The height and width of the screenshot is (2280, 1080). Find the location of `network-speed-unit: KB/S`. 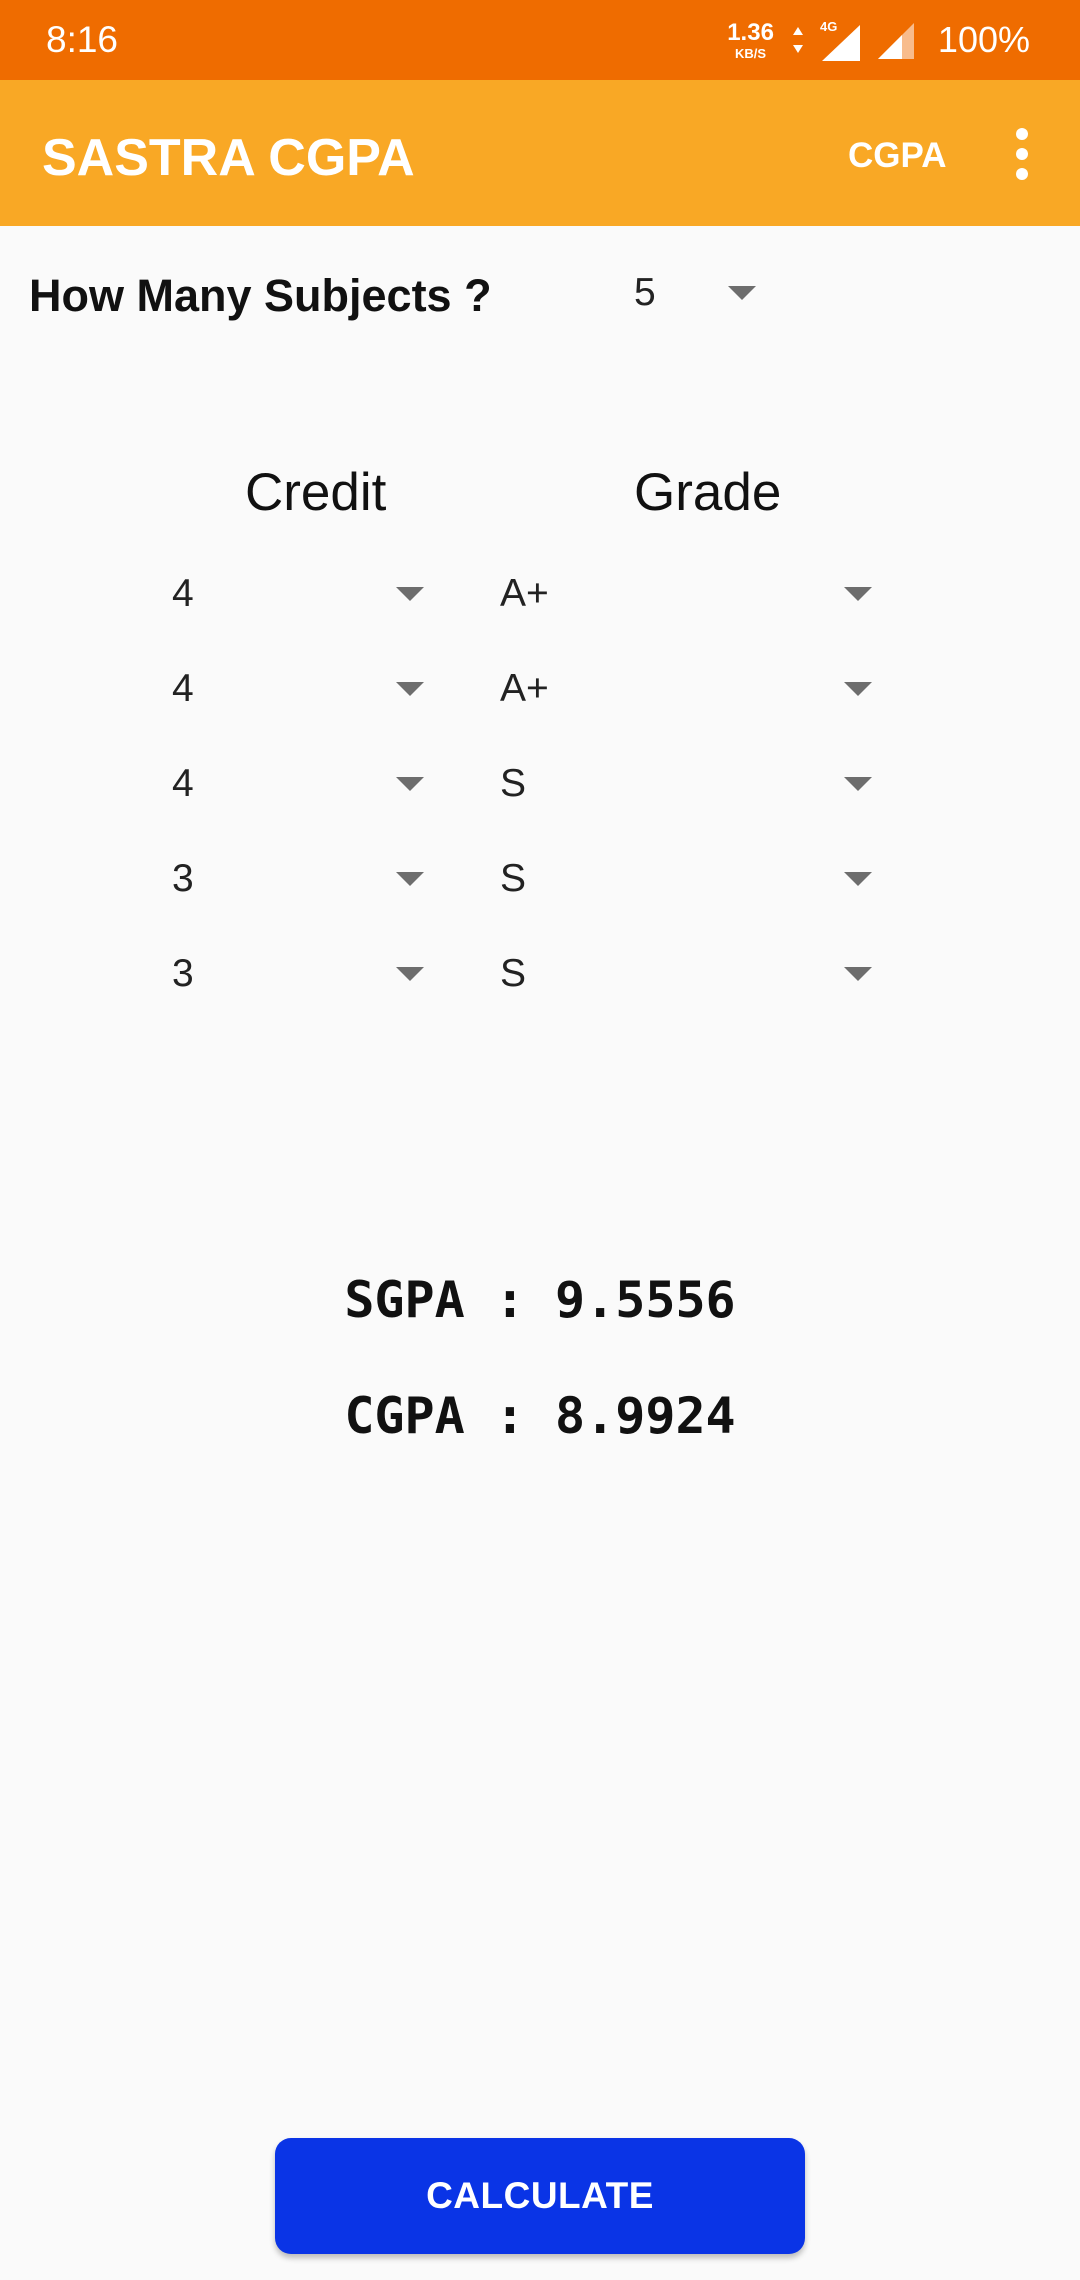

network-speed-unit: KB/S is located at coordinates (751, 53).